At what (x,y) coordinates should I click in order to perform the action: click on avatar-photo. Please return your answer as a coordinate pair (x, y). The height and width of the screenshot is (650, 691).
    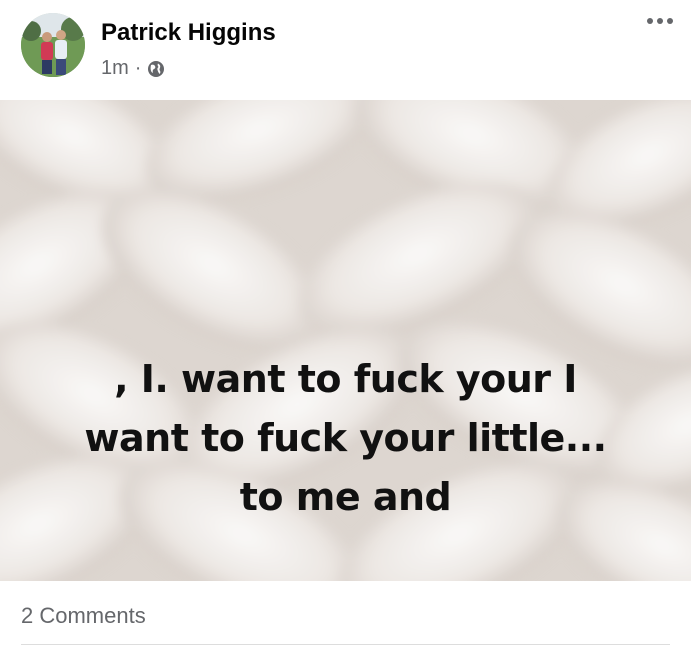
    Looking at the image, I should click on (53, 45).